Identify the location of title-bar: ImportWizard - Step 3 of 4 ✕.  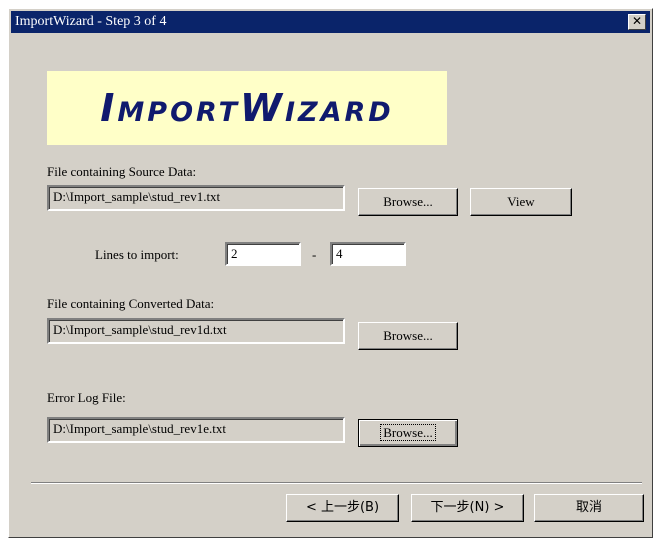
(330, 22).